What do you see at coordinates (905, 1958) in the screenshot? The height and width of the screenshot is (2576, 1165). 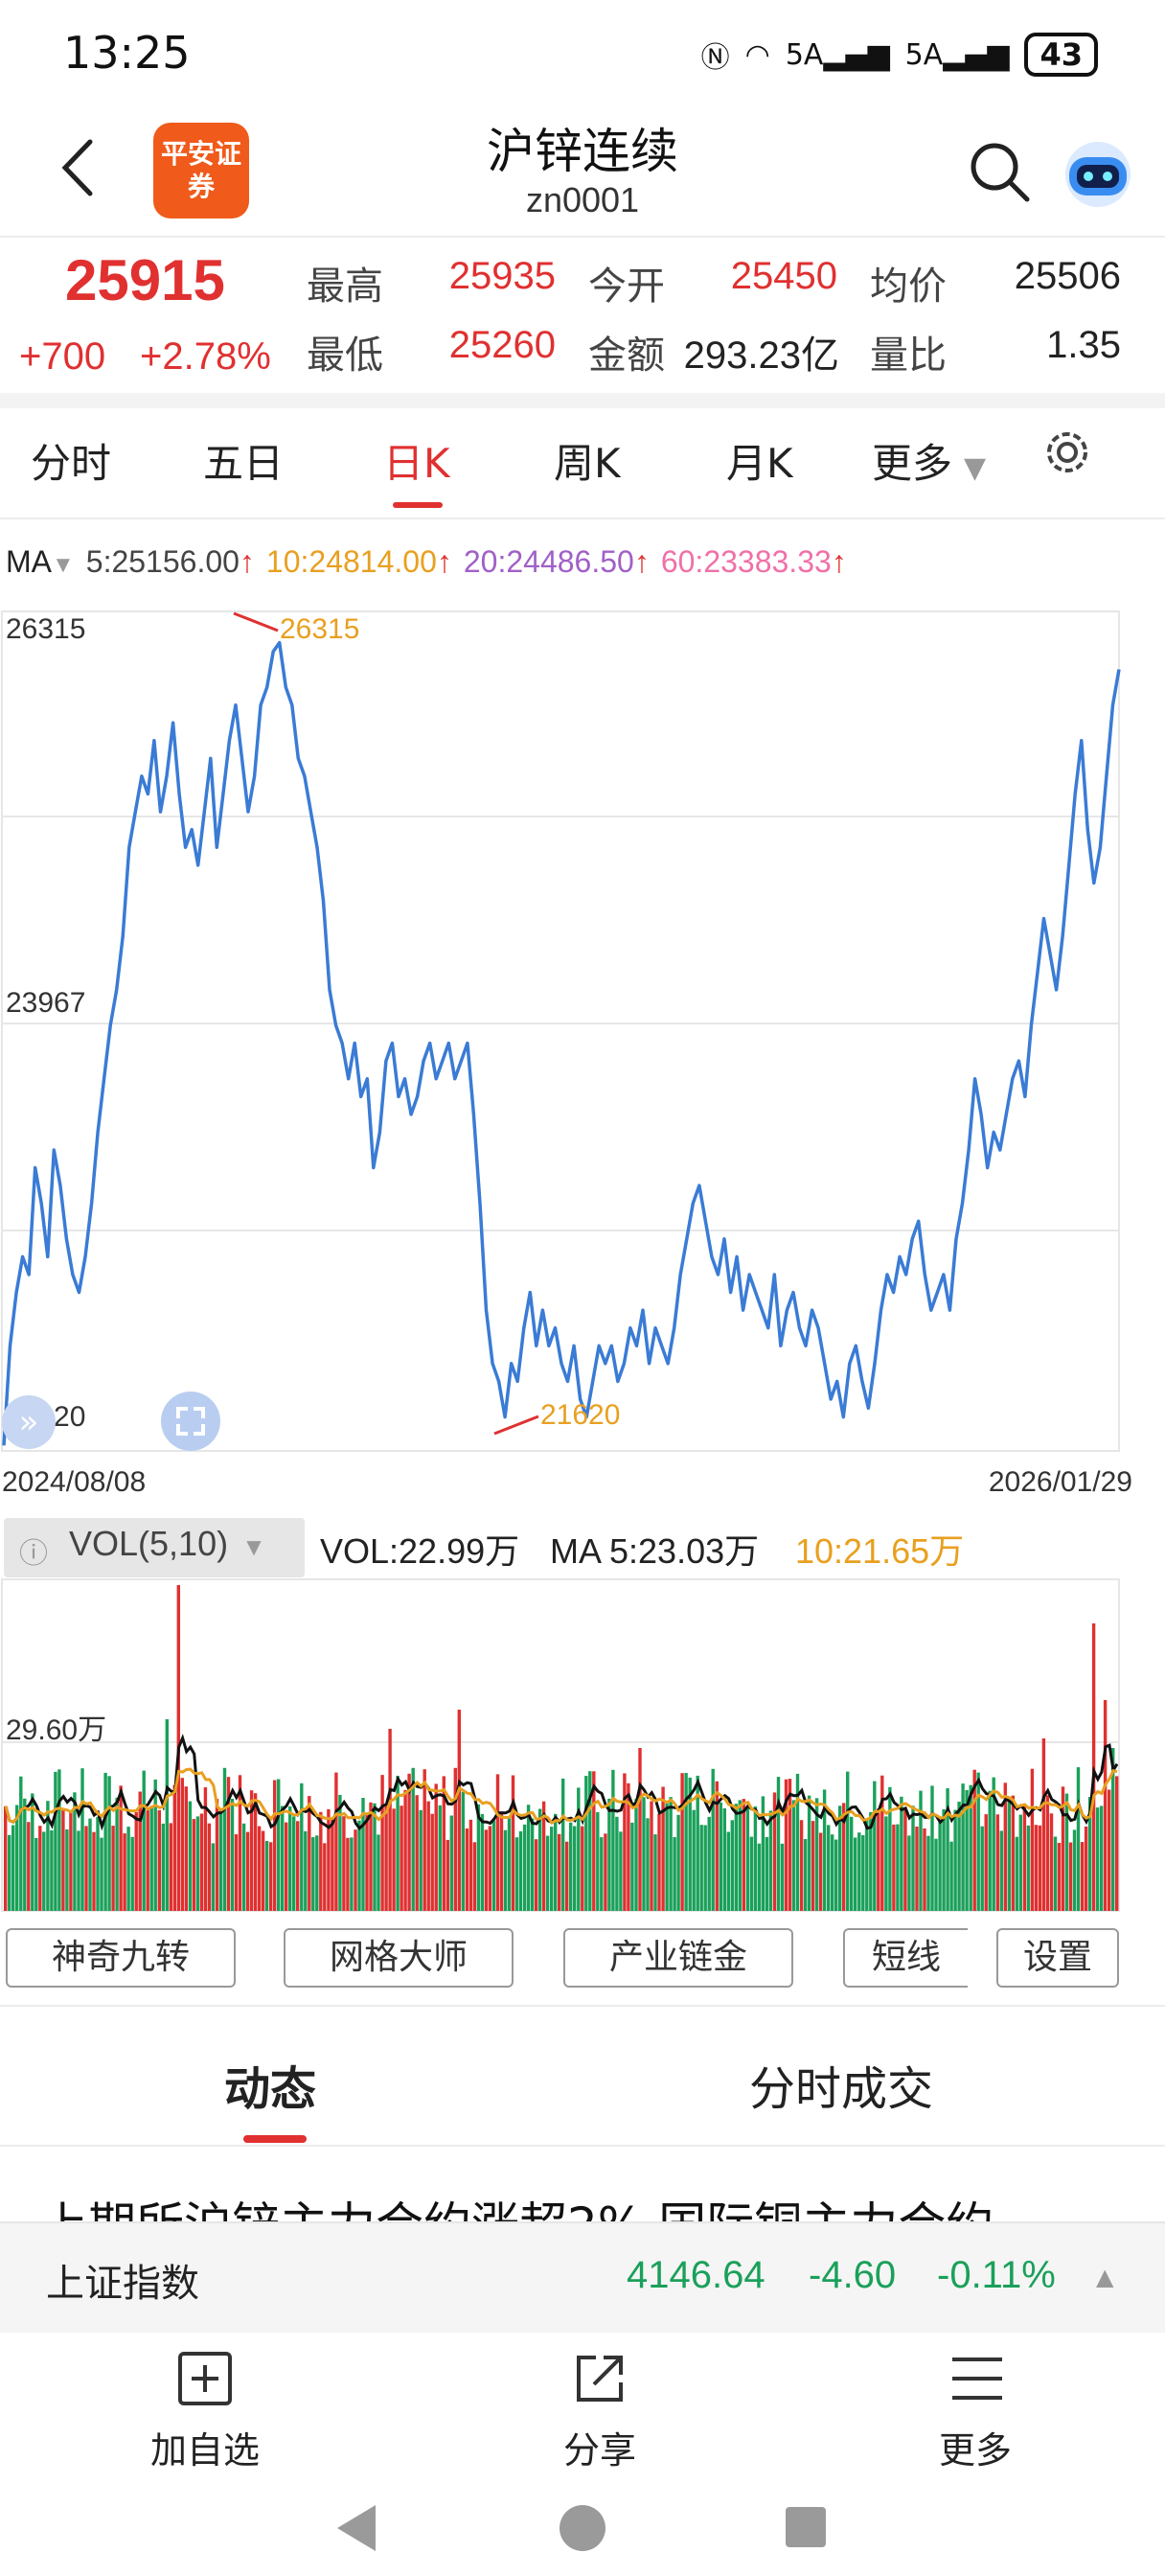 I see `tool-short-term: 短线` at bounding box center [905, 1958].